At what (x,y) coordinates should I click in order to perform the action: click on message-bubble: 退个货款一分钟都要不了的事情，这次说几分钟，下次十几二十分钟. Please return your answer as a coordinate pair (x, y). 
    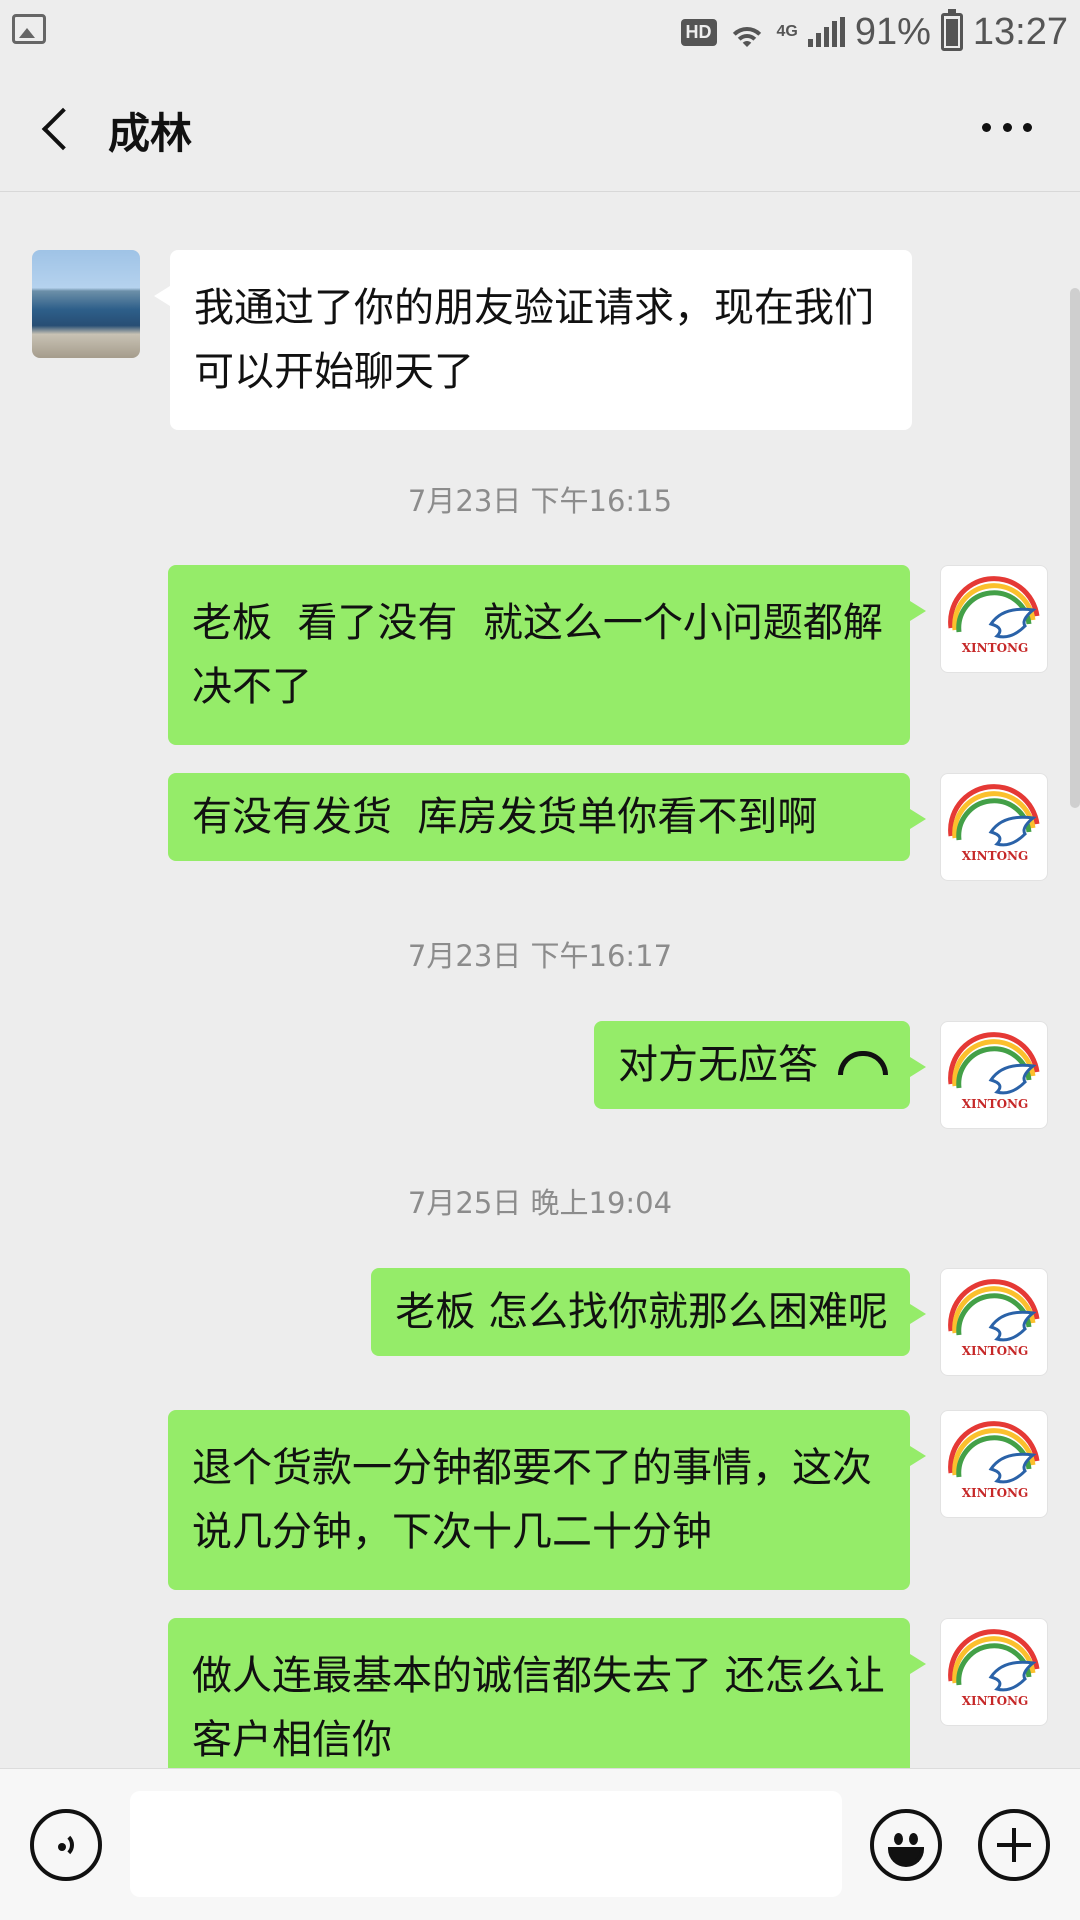
    Looking at the image, I should click on (547, 1500).